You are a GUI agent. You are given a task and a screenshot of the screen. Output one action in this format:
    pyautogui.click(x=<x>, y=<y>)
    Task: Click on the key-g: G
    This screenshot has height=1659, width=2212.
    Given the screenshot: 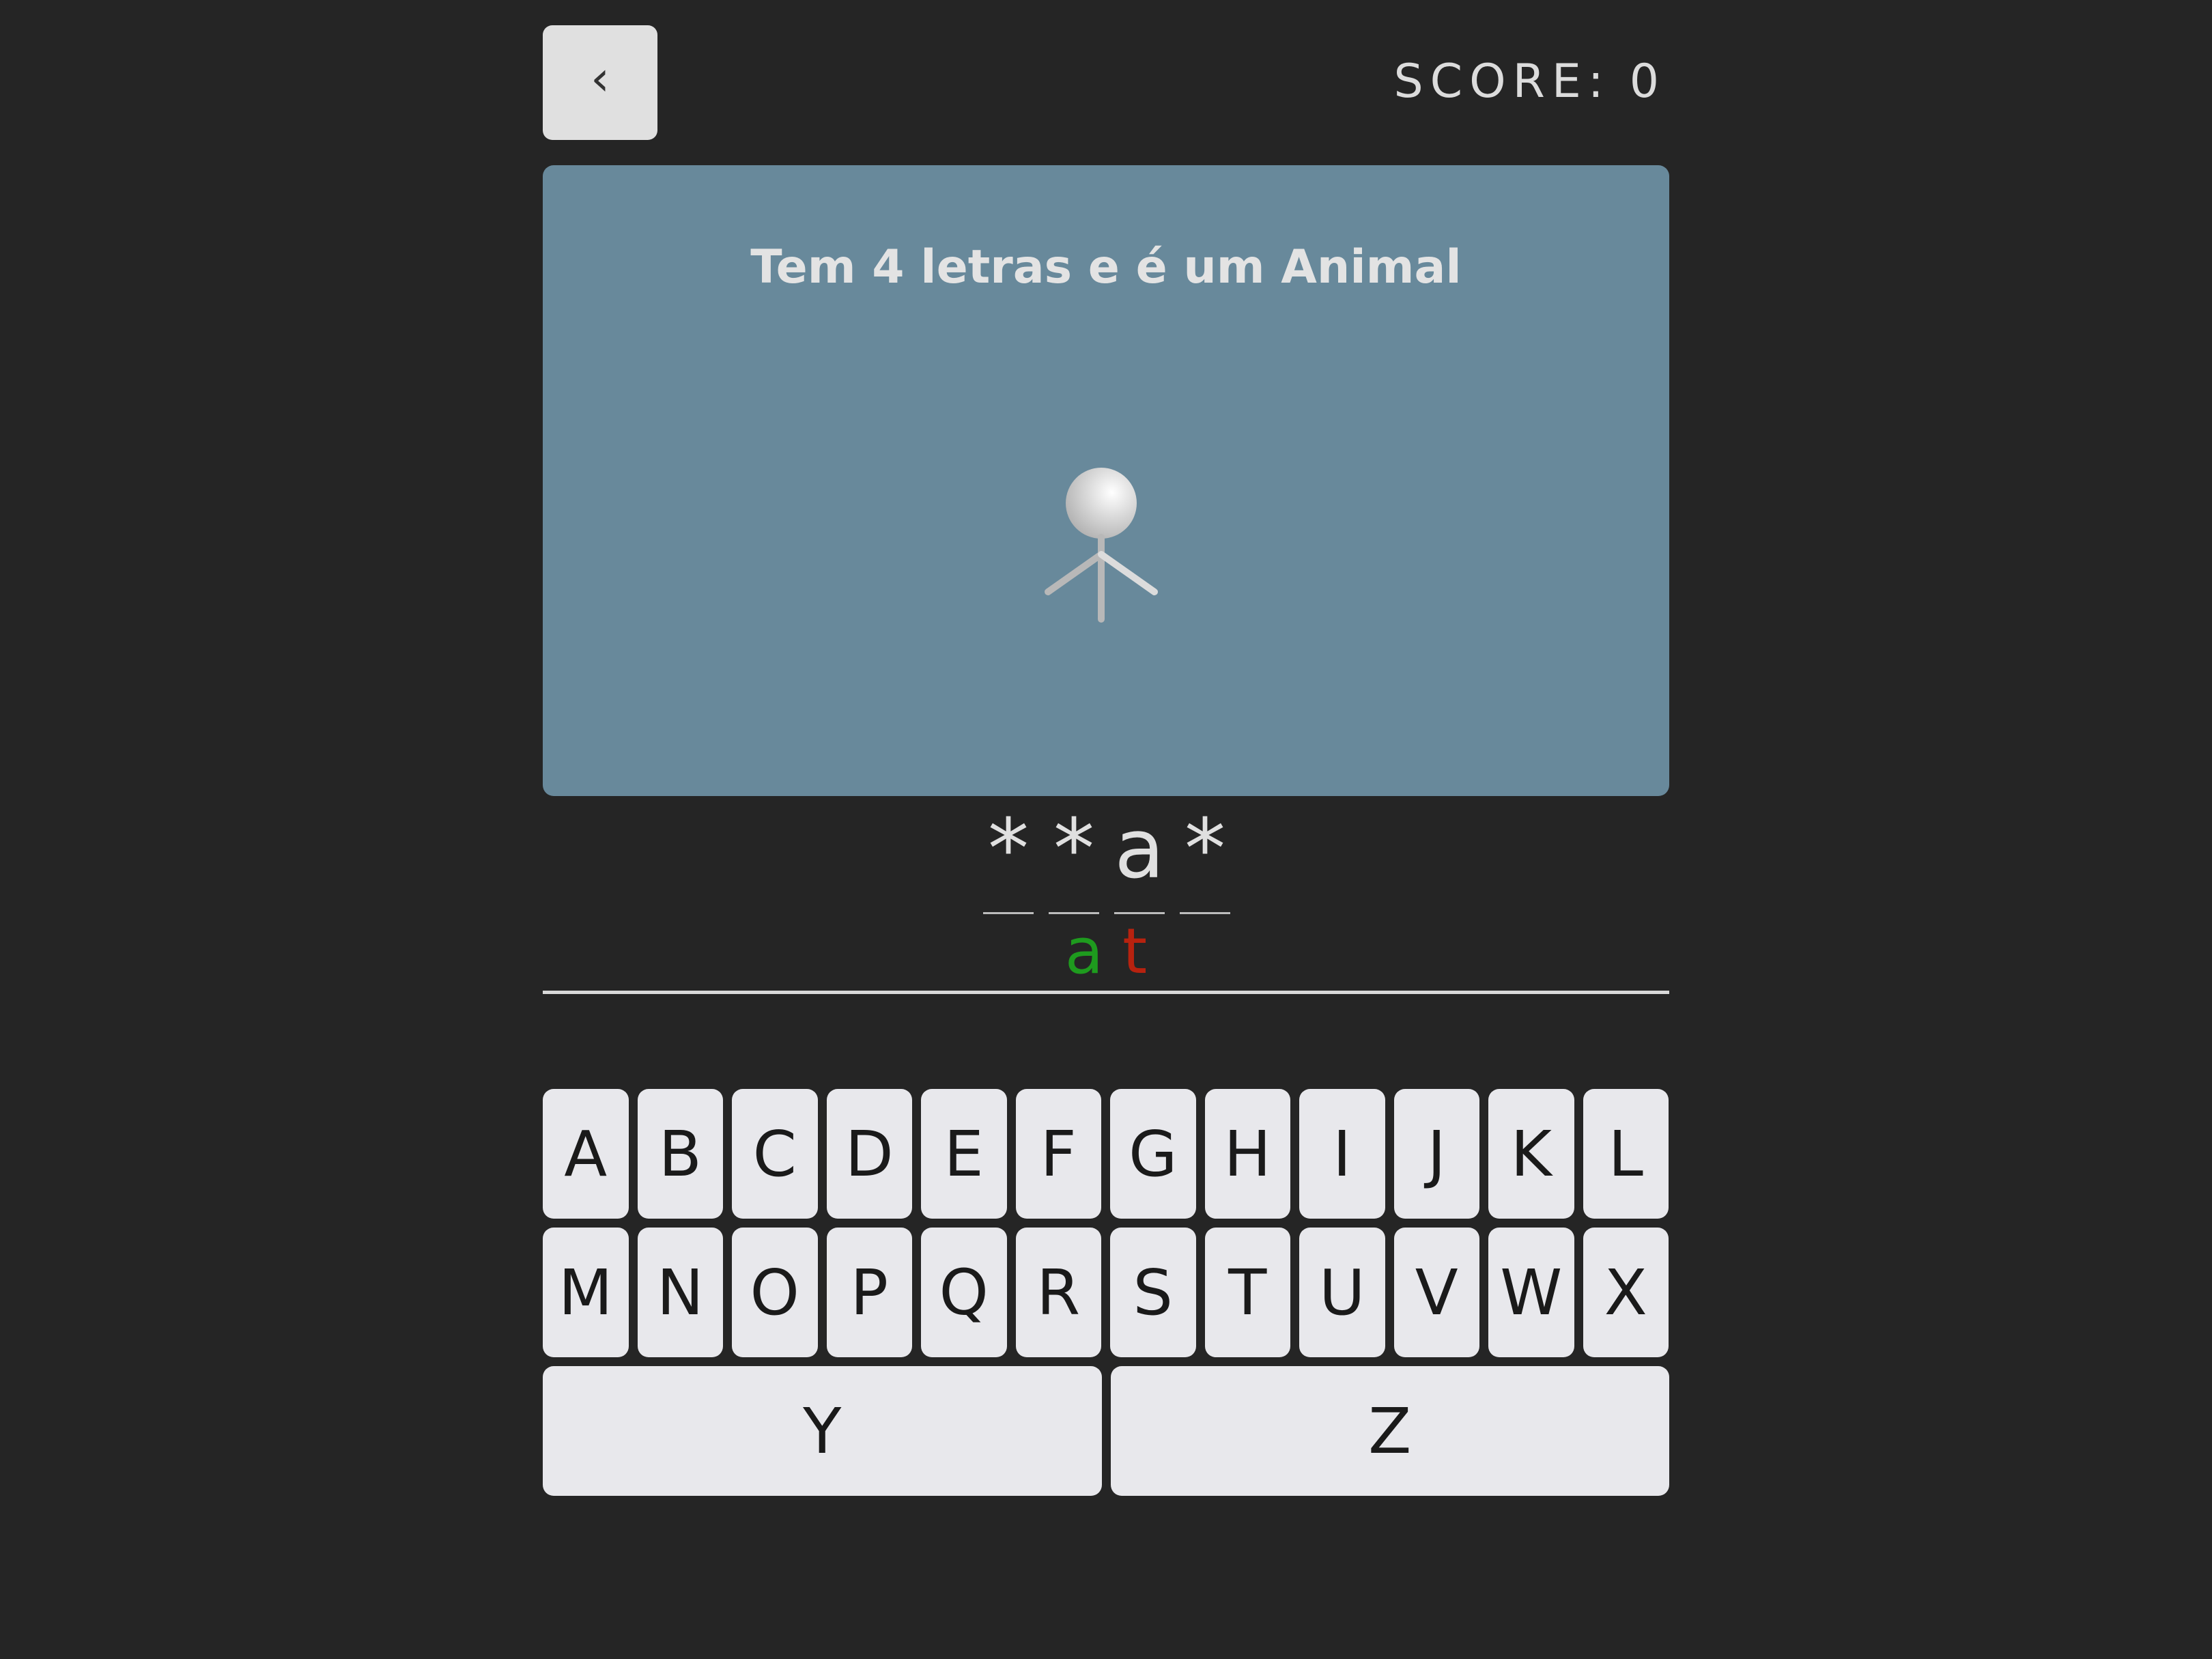 What is the action you would take?
    pyautogui.click(x=1153, y=1154)
    